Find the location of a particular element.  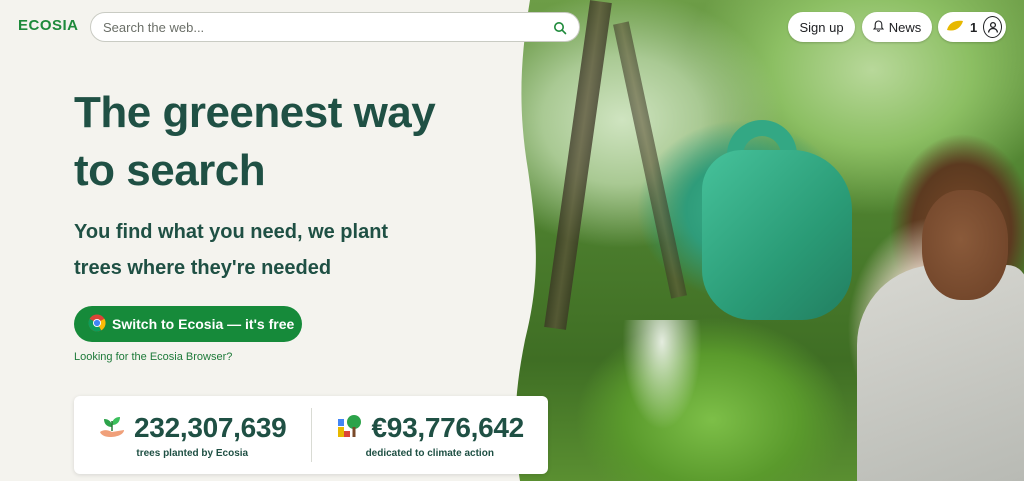

chrome-icon is located at coordinates (97, 324).